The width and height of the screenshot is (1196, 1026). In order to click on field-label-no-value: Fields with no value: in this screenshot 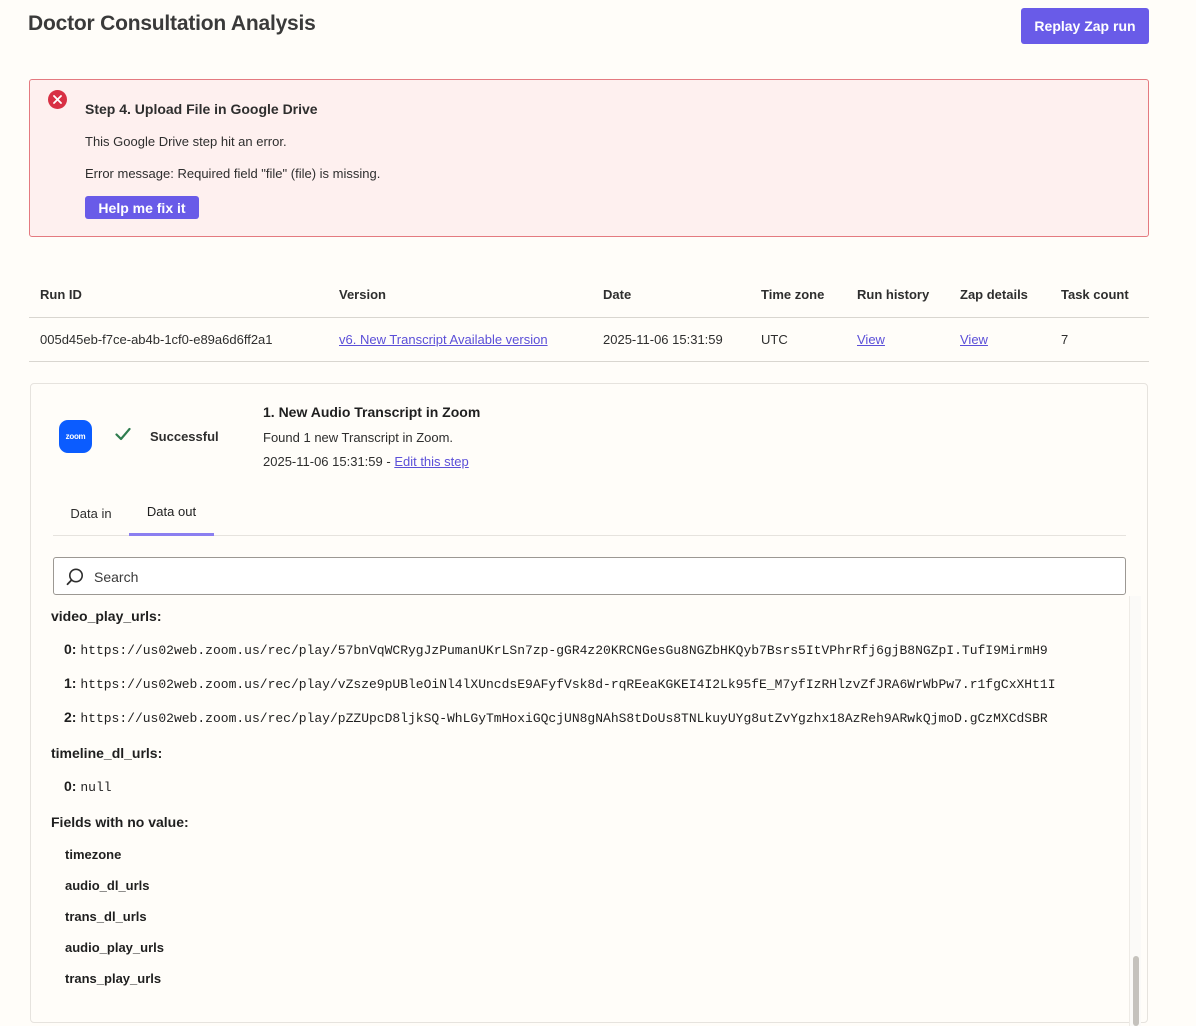, I will do `click(120, 822)`.